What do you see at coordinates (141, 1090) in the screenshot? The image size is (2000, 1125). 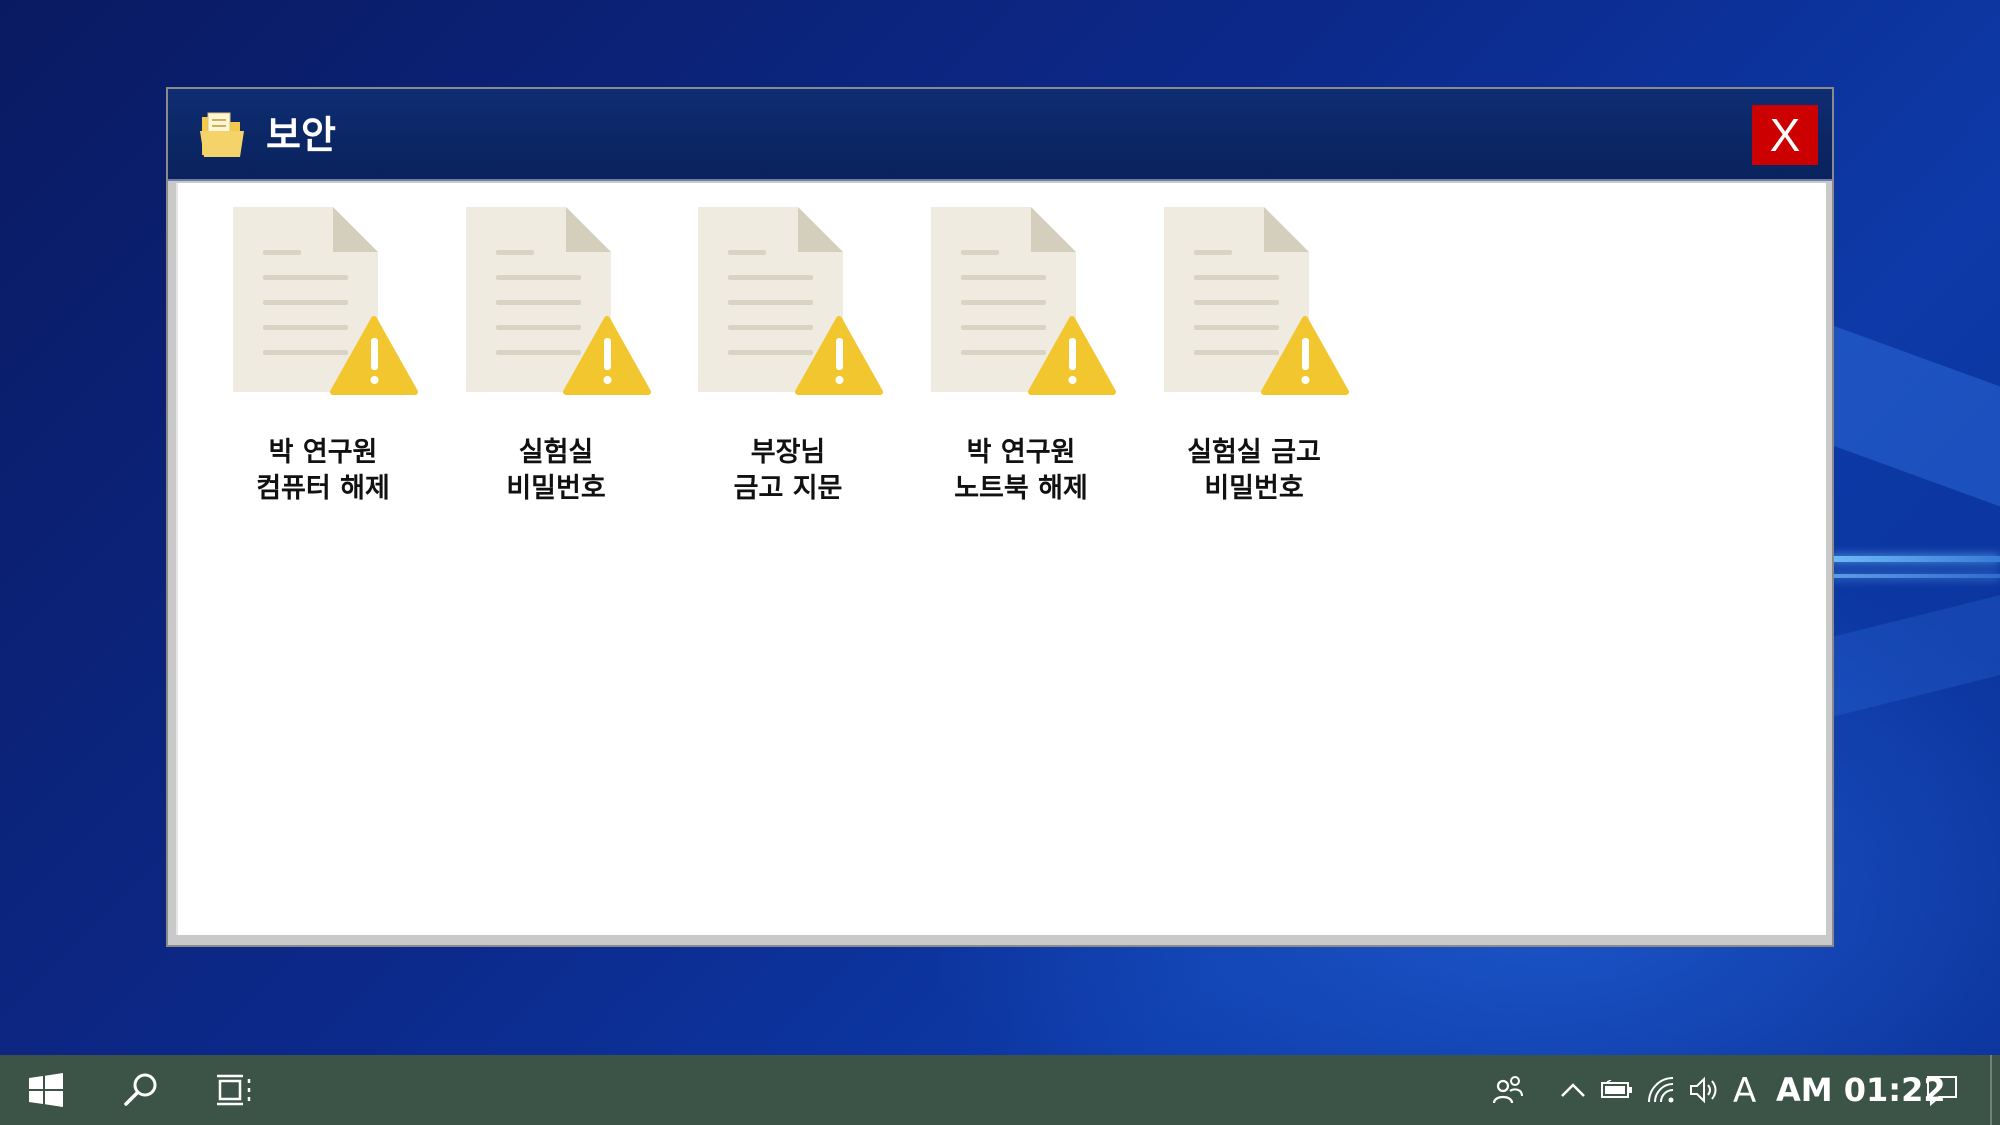 I see `search-icon` at bounding box center [141, 1090].